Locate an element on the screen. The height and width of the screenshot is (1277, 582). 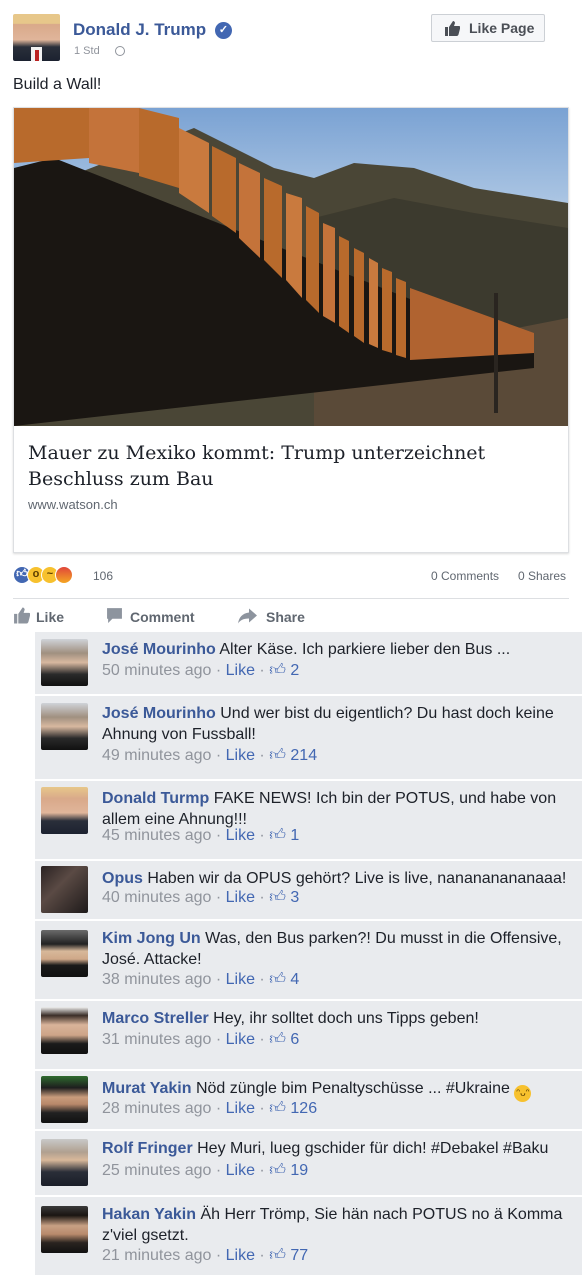
post-actions: Like Comment Share is located at coordinates (291, 617).